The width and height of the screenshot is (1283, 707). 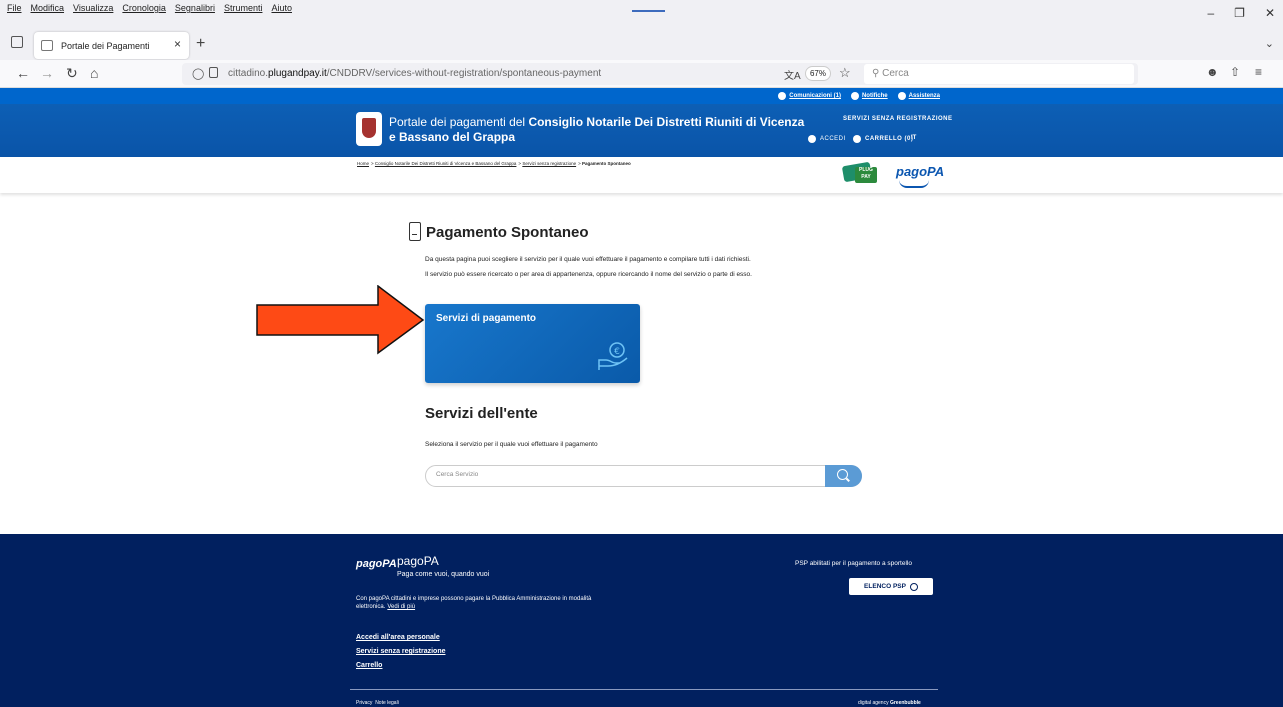 I want to click on menu-file: File, so click(x=14, y=8).